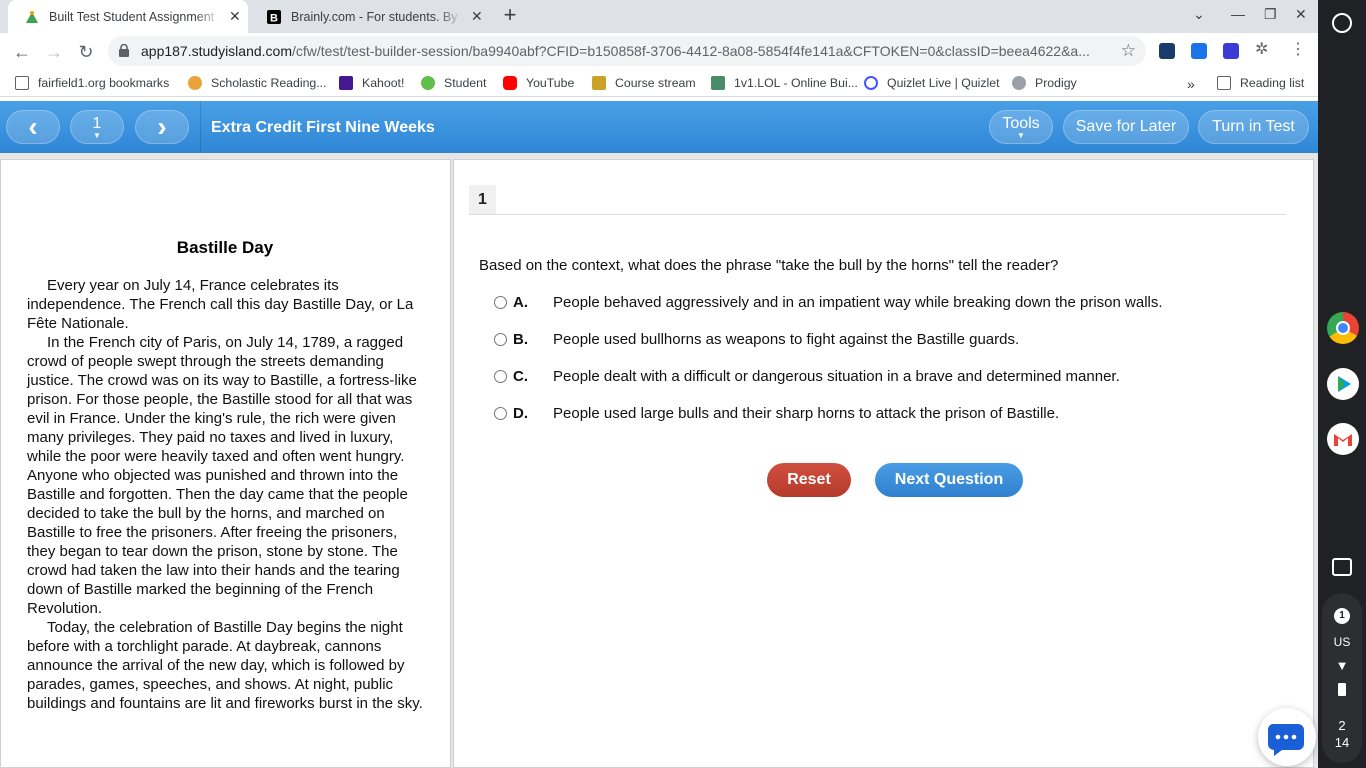 This screenshot has height=768, width=1366. What do you see at coordinates (1261, 49) in the screenshot?
I see `extensions-puzzle-icon: ✲` at bounding box center [1261, 49].